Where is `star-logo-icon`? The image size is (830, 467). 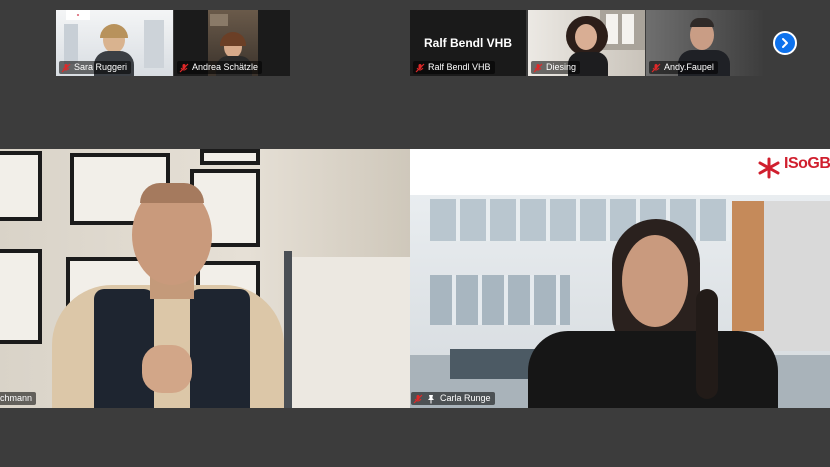 star-logo-icon is located at coordinates (769, 168).